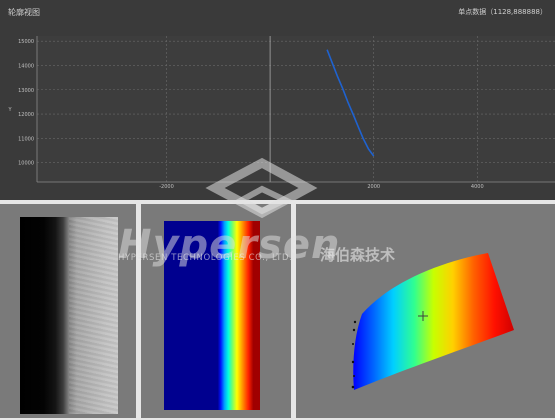 The height and width of the screenshot is (420, 555). I want to click on grayscale-texture, so click(93, 315).